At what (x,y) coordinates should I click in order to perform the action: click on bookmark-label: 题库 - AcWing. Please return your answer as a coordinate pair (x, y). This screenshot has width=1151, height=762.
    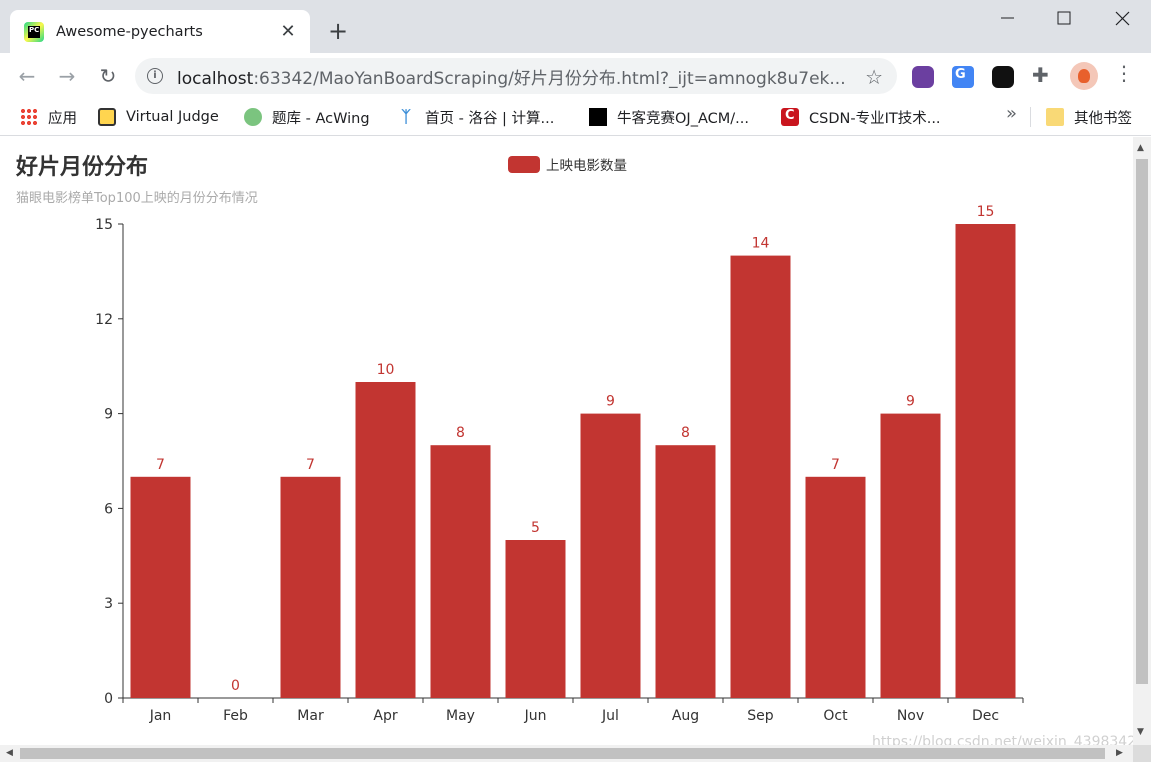
    Looking at the image, I should click on (321, 118).